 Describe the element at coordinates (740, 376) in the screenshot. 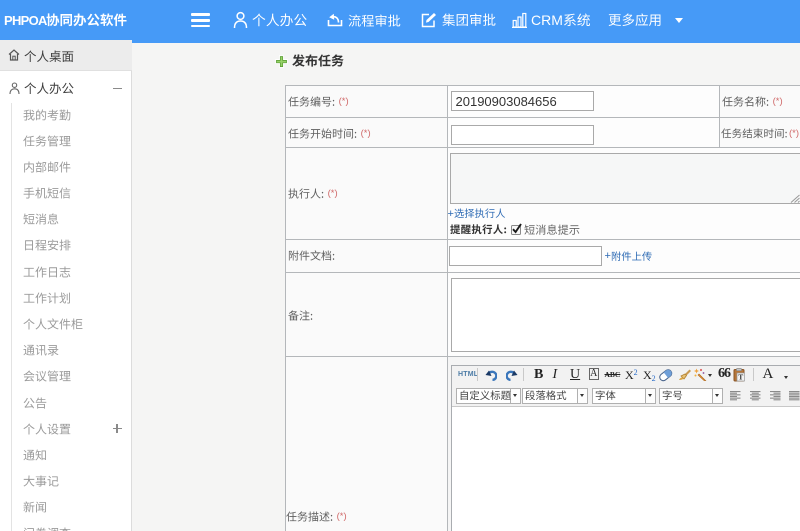

I see `svg-text: T` at that location.